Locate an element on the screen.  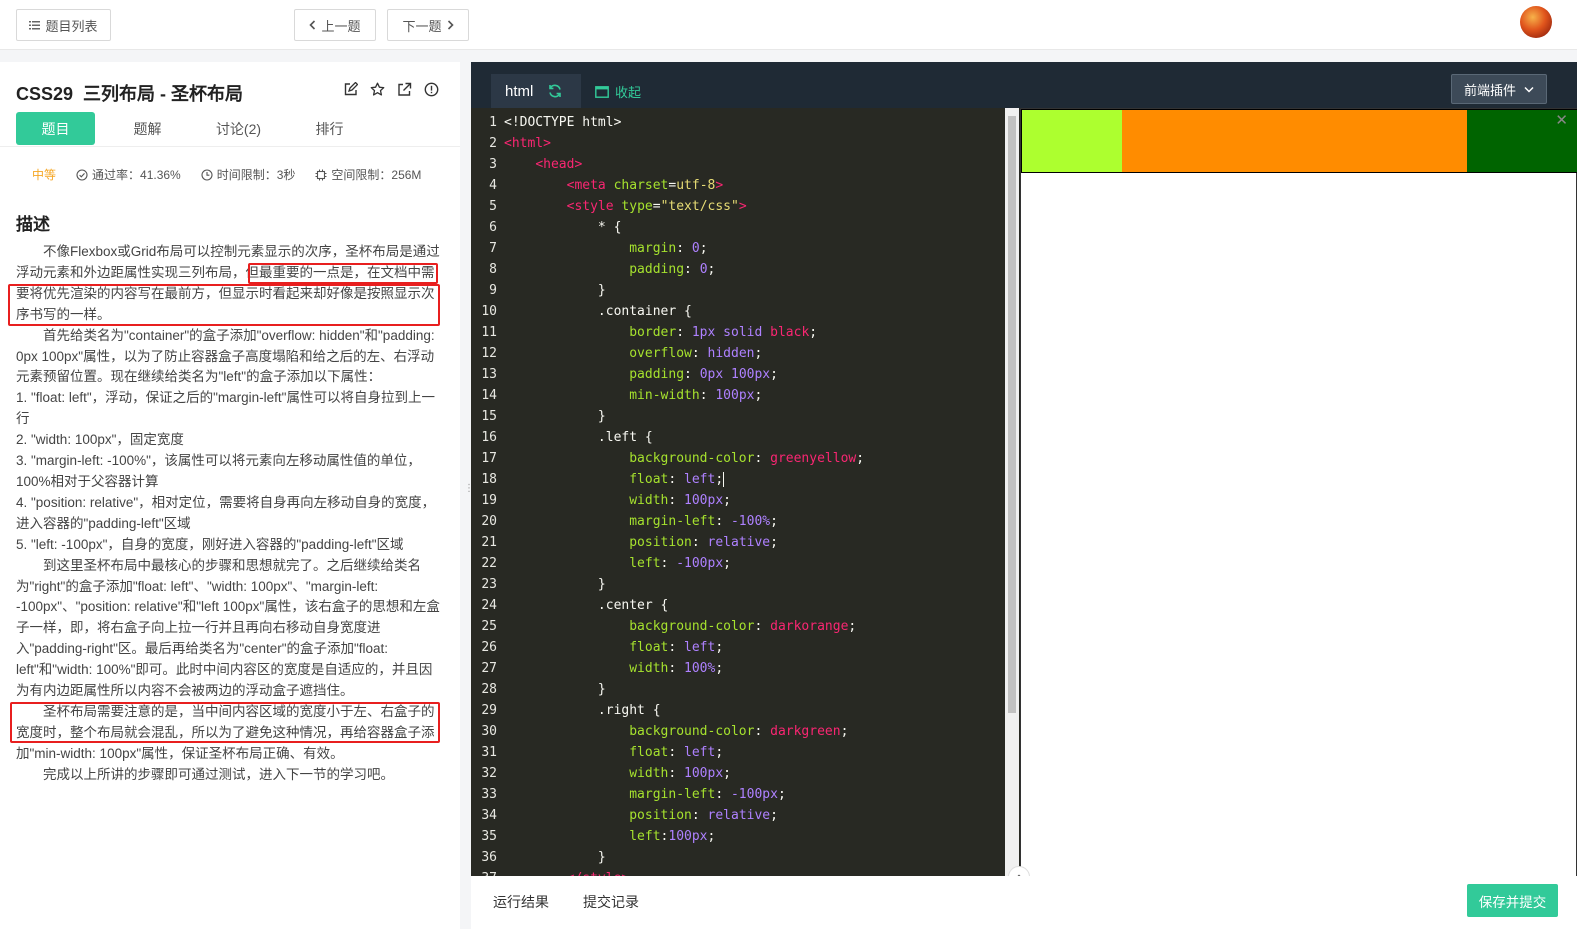
line-number: 13 is located at coordinates (489, 374).